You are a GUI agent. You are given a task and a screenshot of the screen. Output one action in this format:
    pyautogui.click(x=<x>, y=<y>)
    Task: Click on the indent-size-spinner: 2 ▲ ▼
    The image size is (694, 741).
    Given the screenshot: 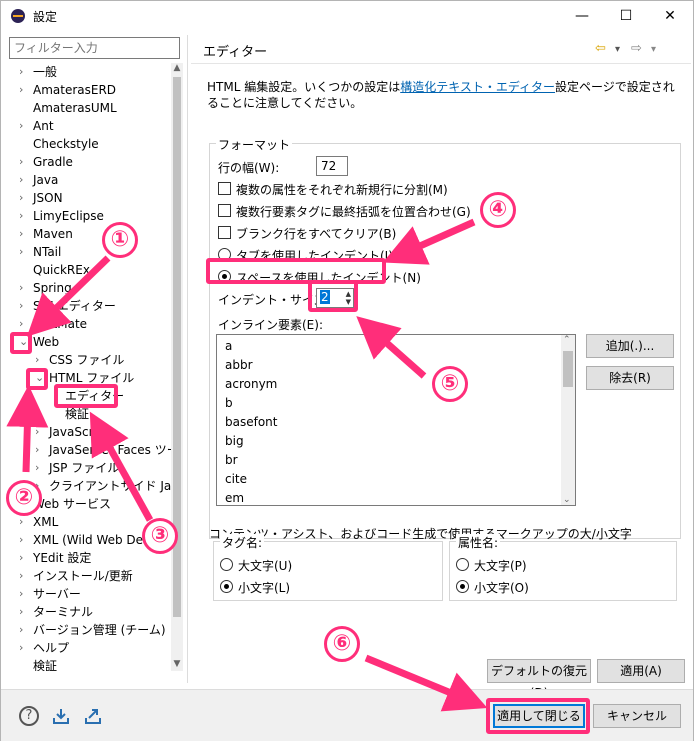 What is the action you would take?
    pyautogui.click(x=335, y=298)
    